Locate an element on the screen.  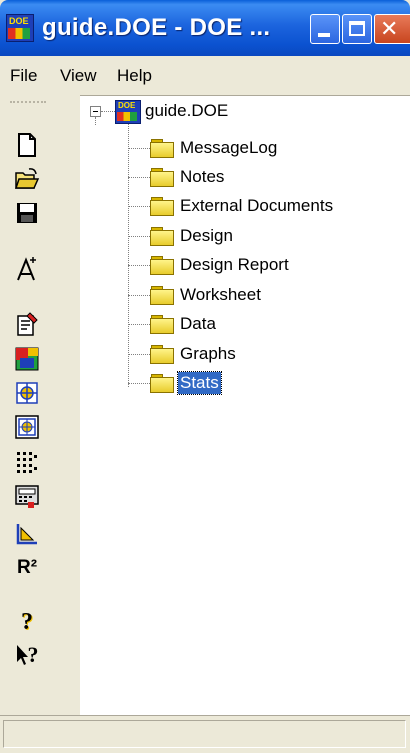
status-pane is located at coordinates (204, 734).